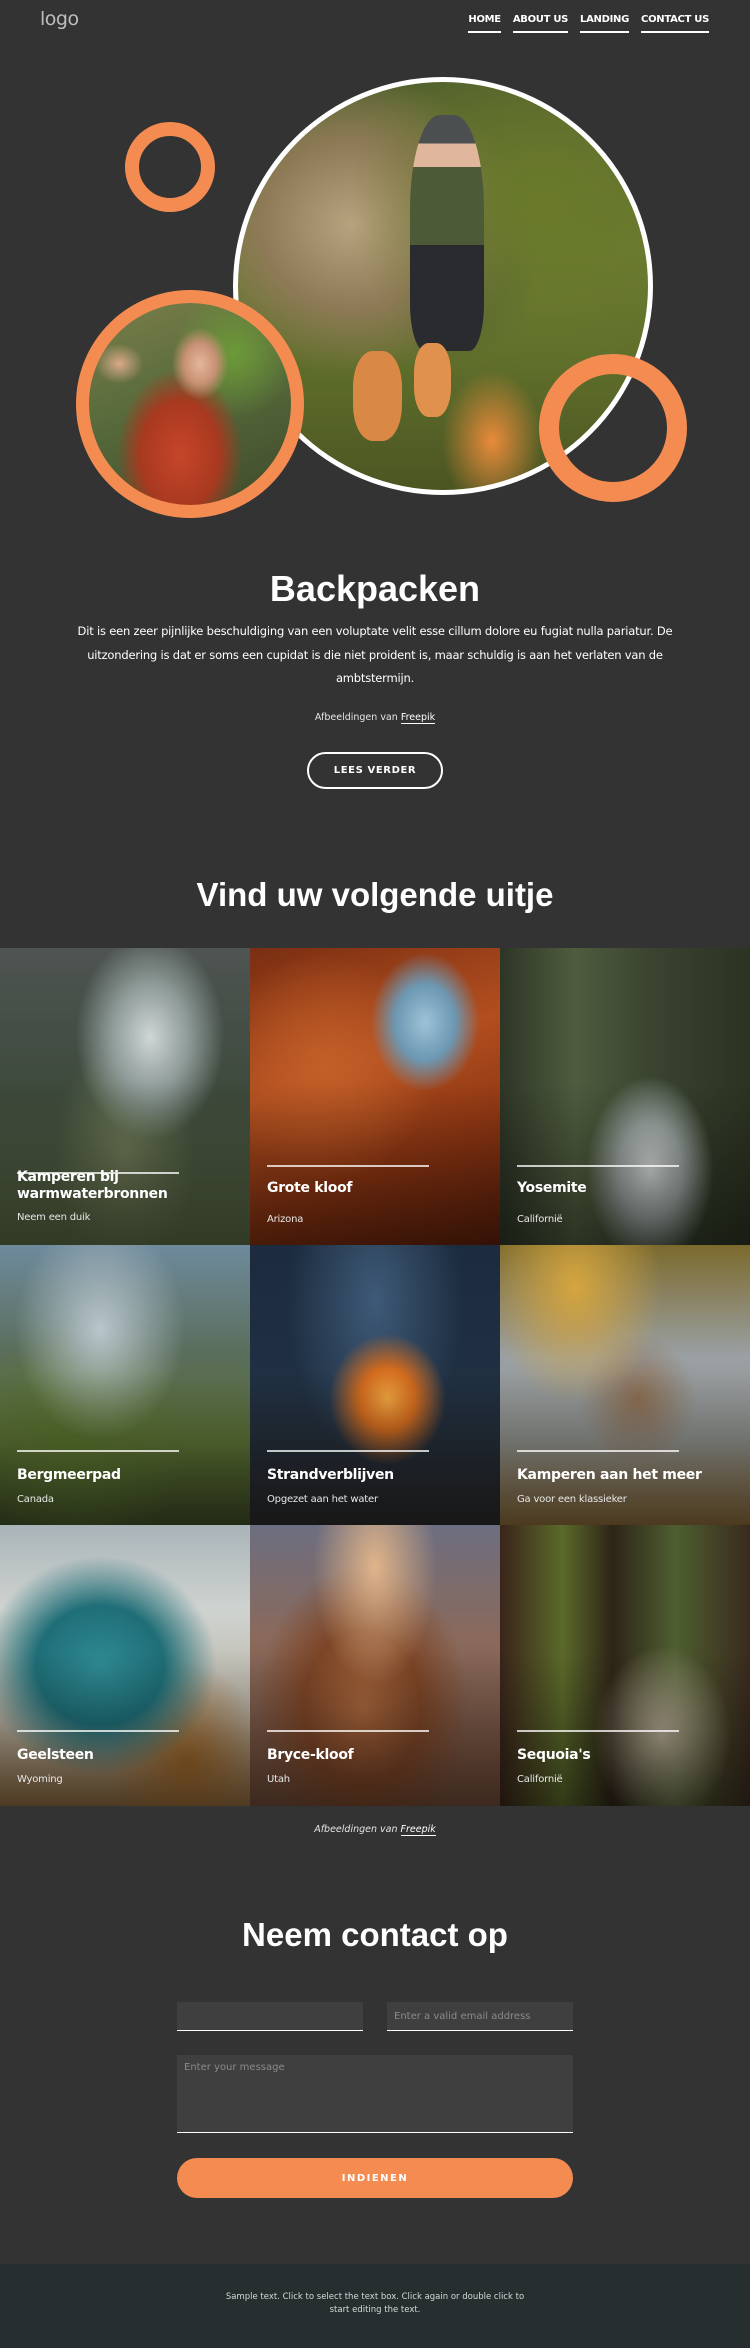 The width and height of the screenshot is (750, 2348). I want to click on destination-card: Grote kloof Arizona, so click(375, 1096).